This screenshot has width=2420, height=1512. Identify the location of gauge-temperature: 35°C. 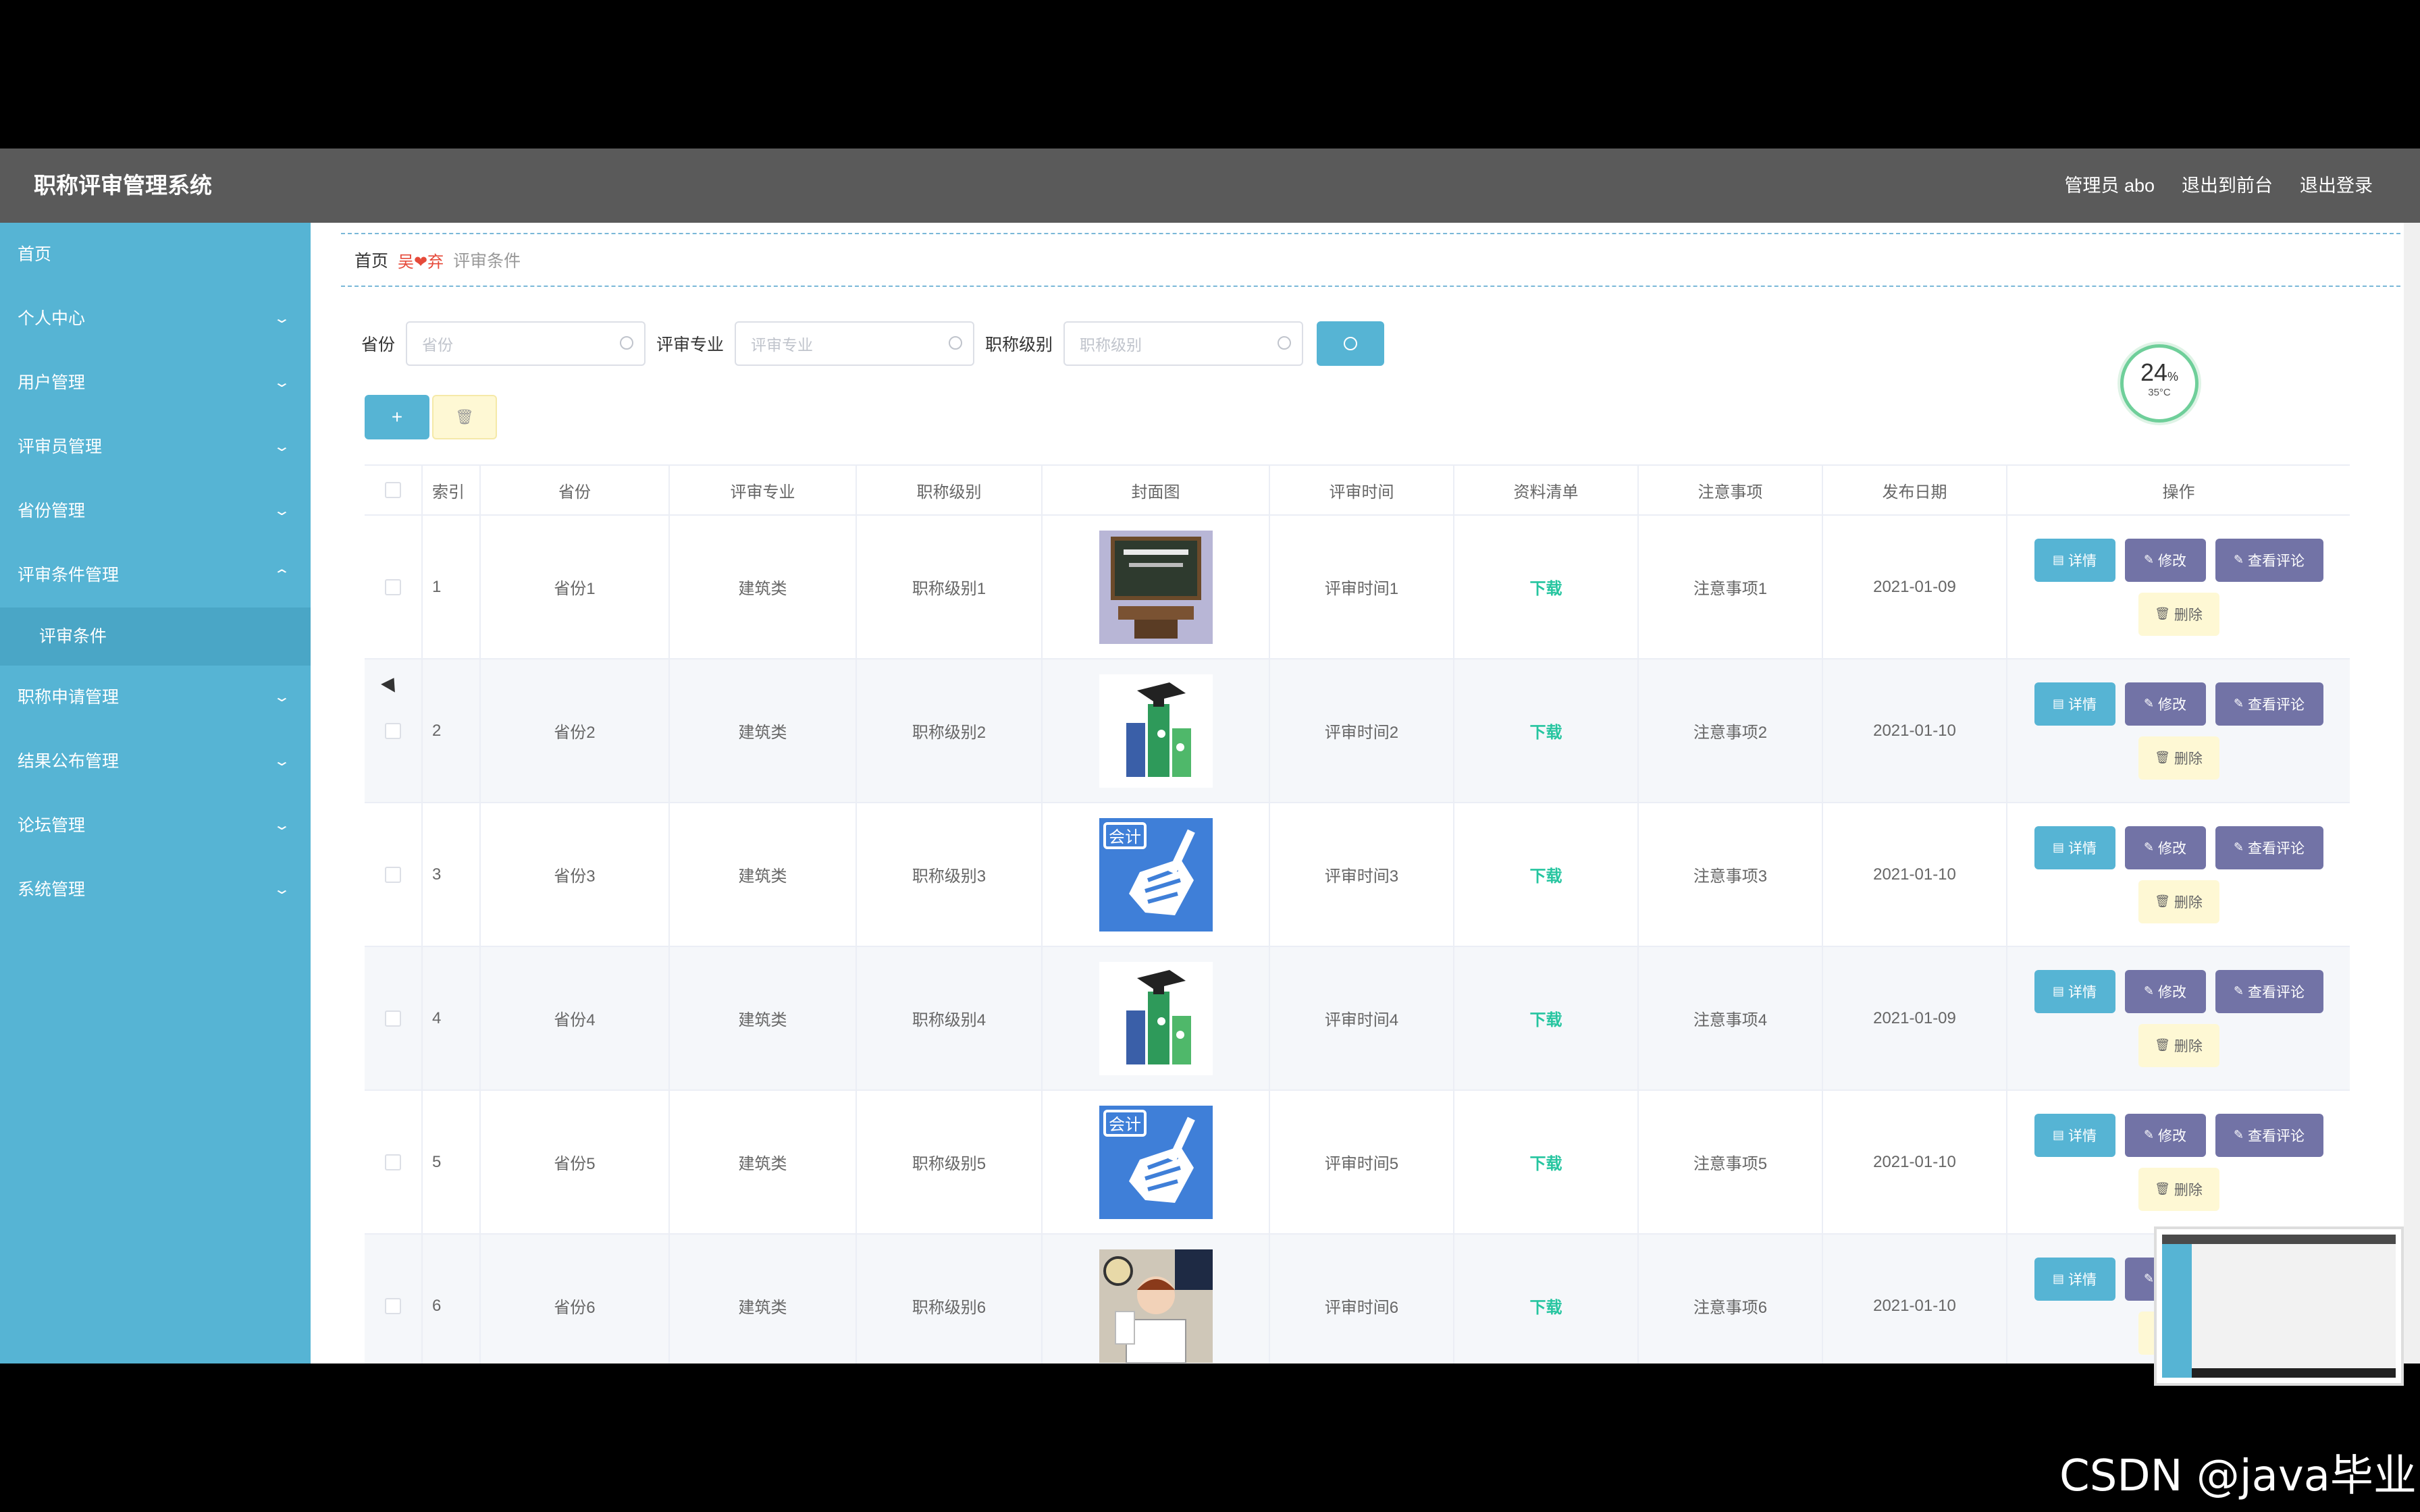
(2159, 392).